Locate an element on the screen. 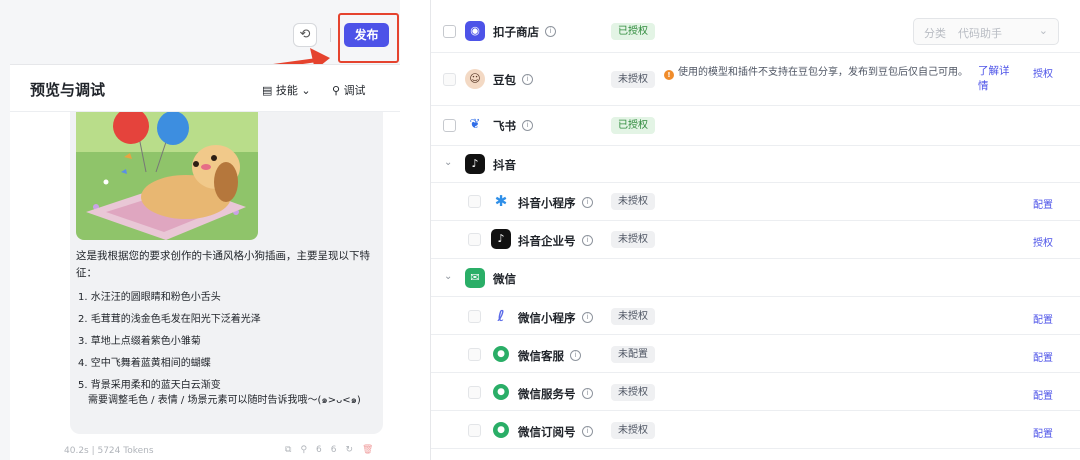  channel-name: 豆包 is located at coordinates (504, 80).